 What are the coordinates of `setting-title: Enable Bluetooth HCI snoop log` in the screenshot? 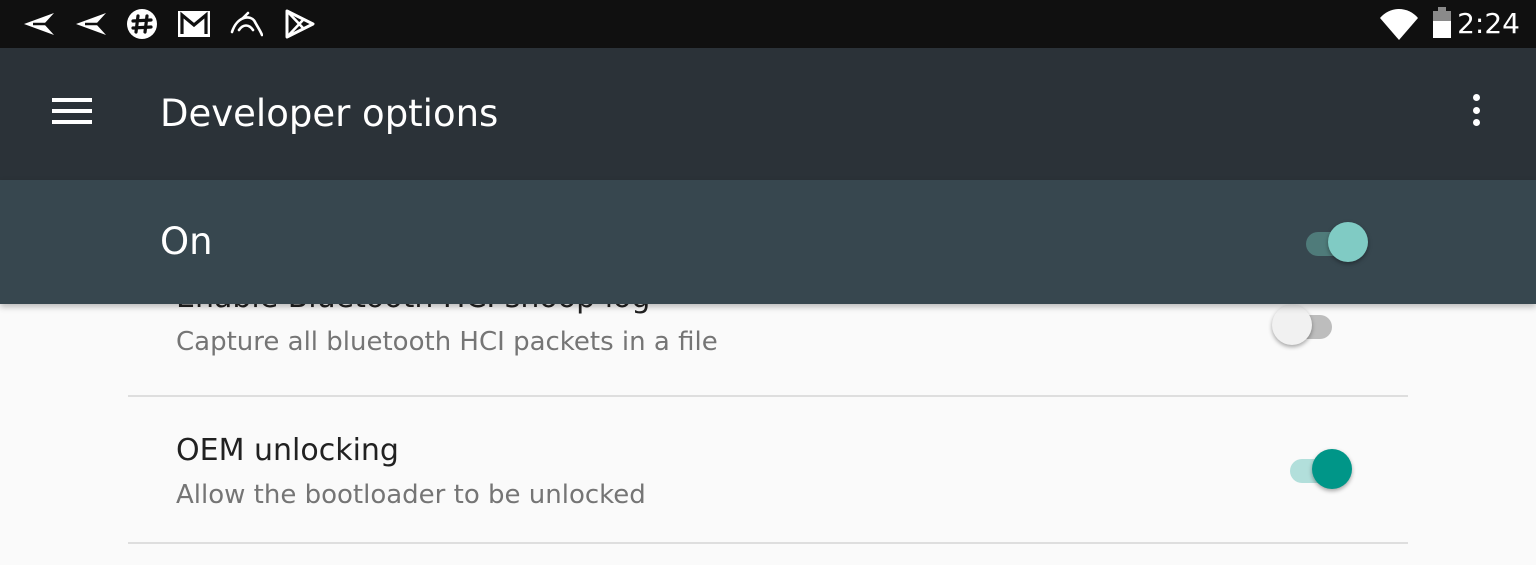 It's located at (413, 309).